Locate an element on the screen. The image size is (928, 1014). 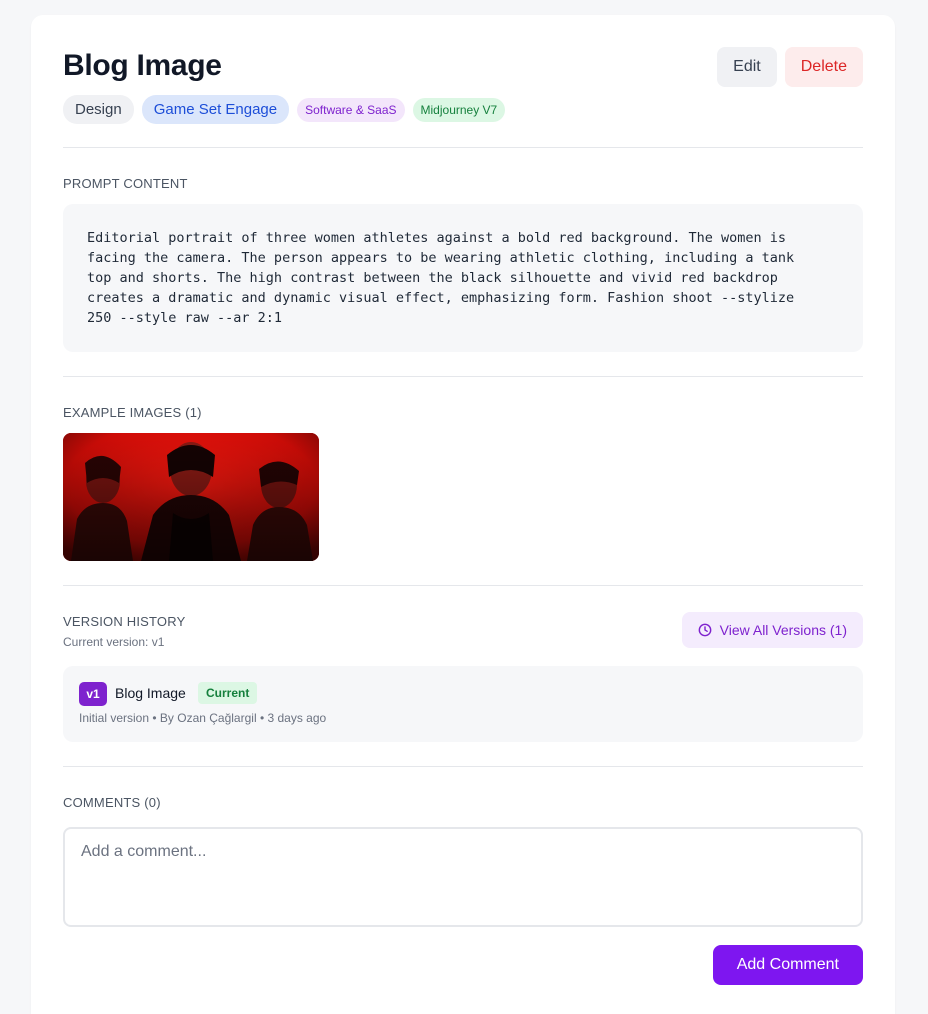
example-image is located at coordinates (191, 497).